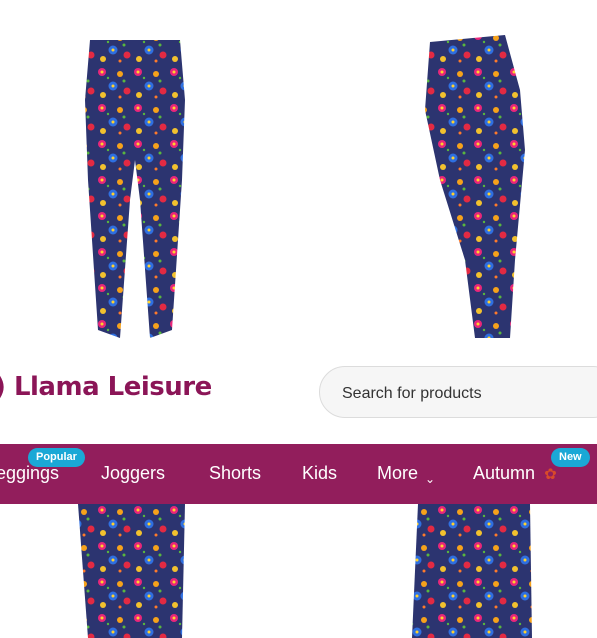 Image resolution: width=597 pixels, height=638 pixels. I want to click on nav-item-joggers: Joggers, so click(133, 473).